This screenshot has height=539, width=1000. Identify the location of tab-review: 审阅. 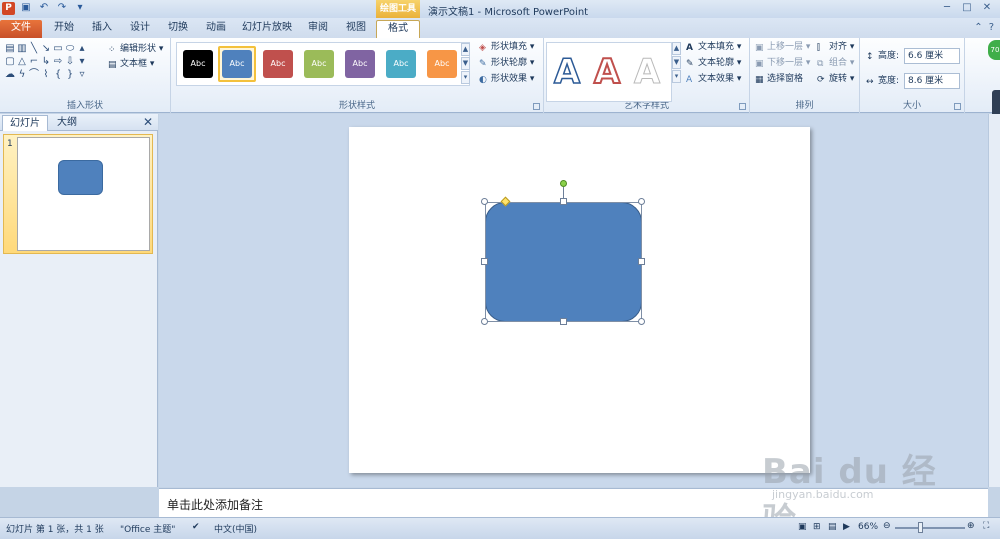
(318, 29).